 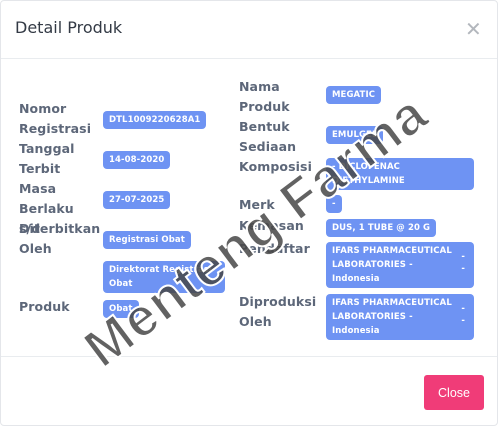 I want to click on close-button: Close, so click(x=454, y=392).